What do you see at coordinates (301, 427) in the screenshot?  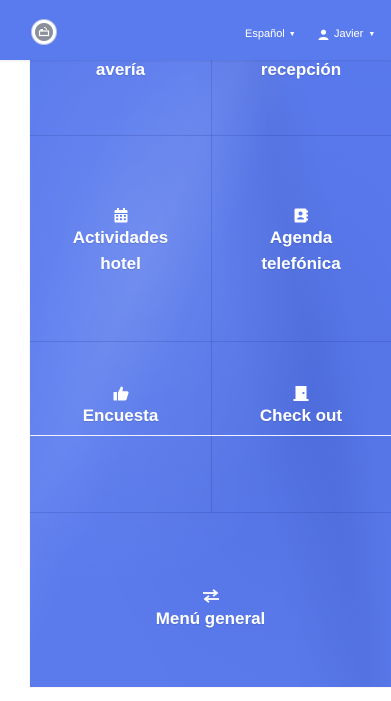 I see `tile-check-out: Check out` at bounding box center [301, 427].